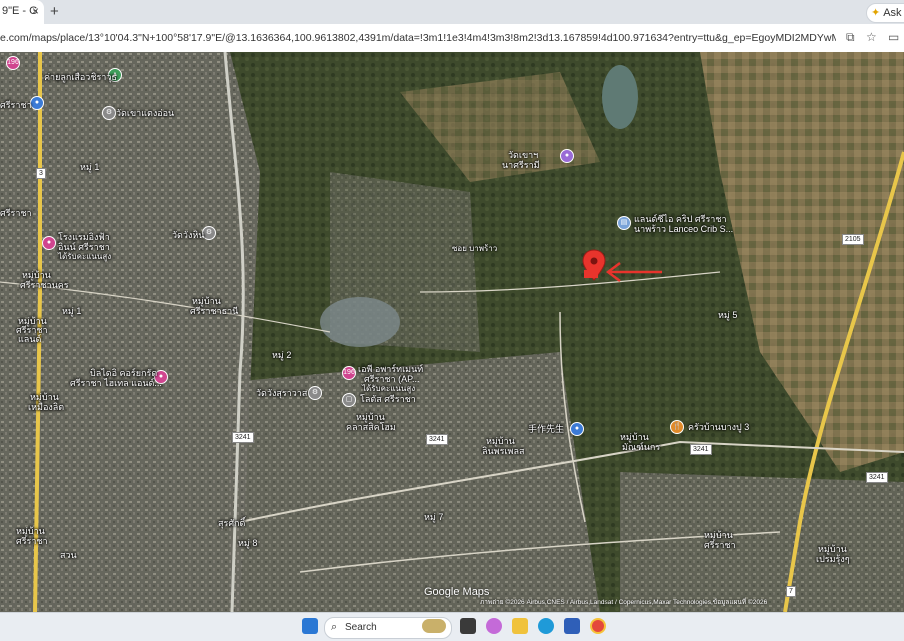 This screenshot has width=904, height=641. Describe the element at coordinates (80, 77) in the screenshot. I see `map-label: ค่ายลูกเสือวชิราวุธ` at that location.